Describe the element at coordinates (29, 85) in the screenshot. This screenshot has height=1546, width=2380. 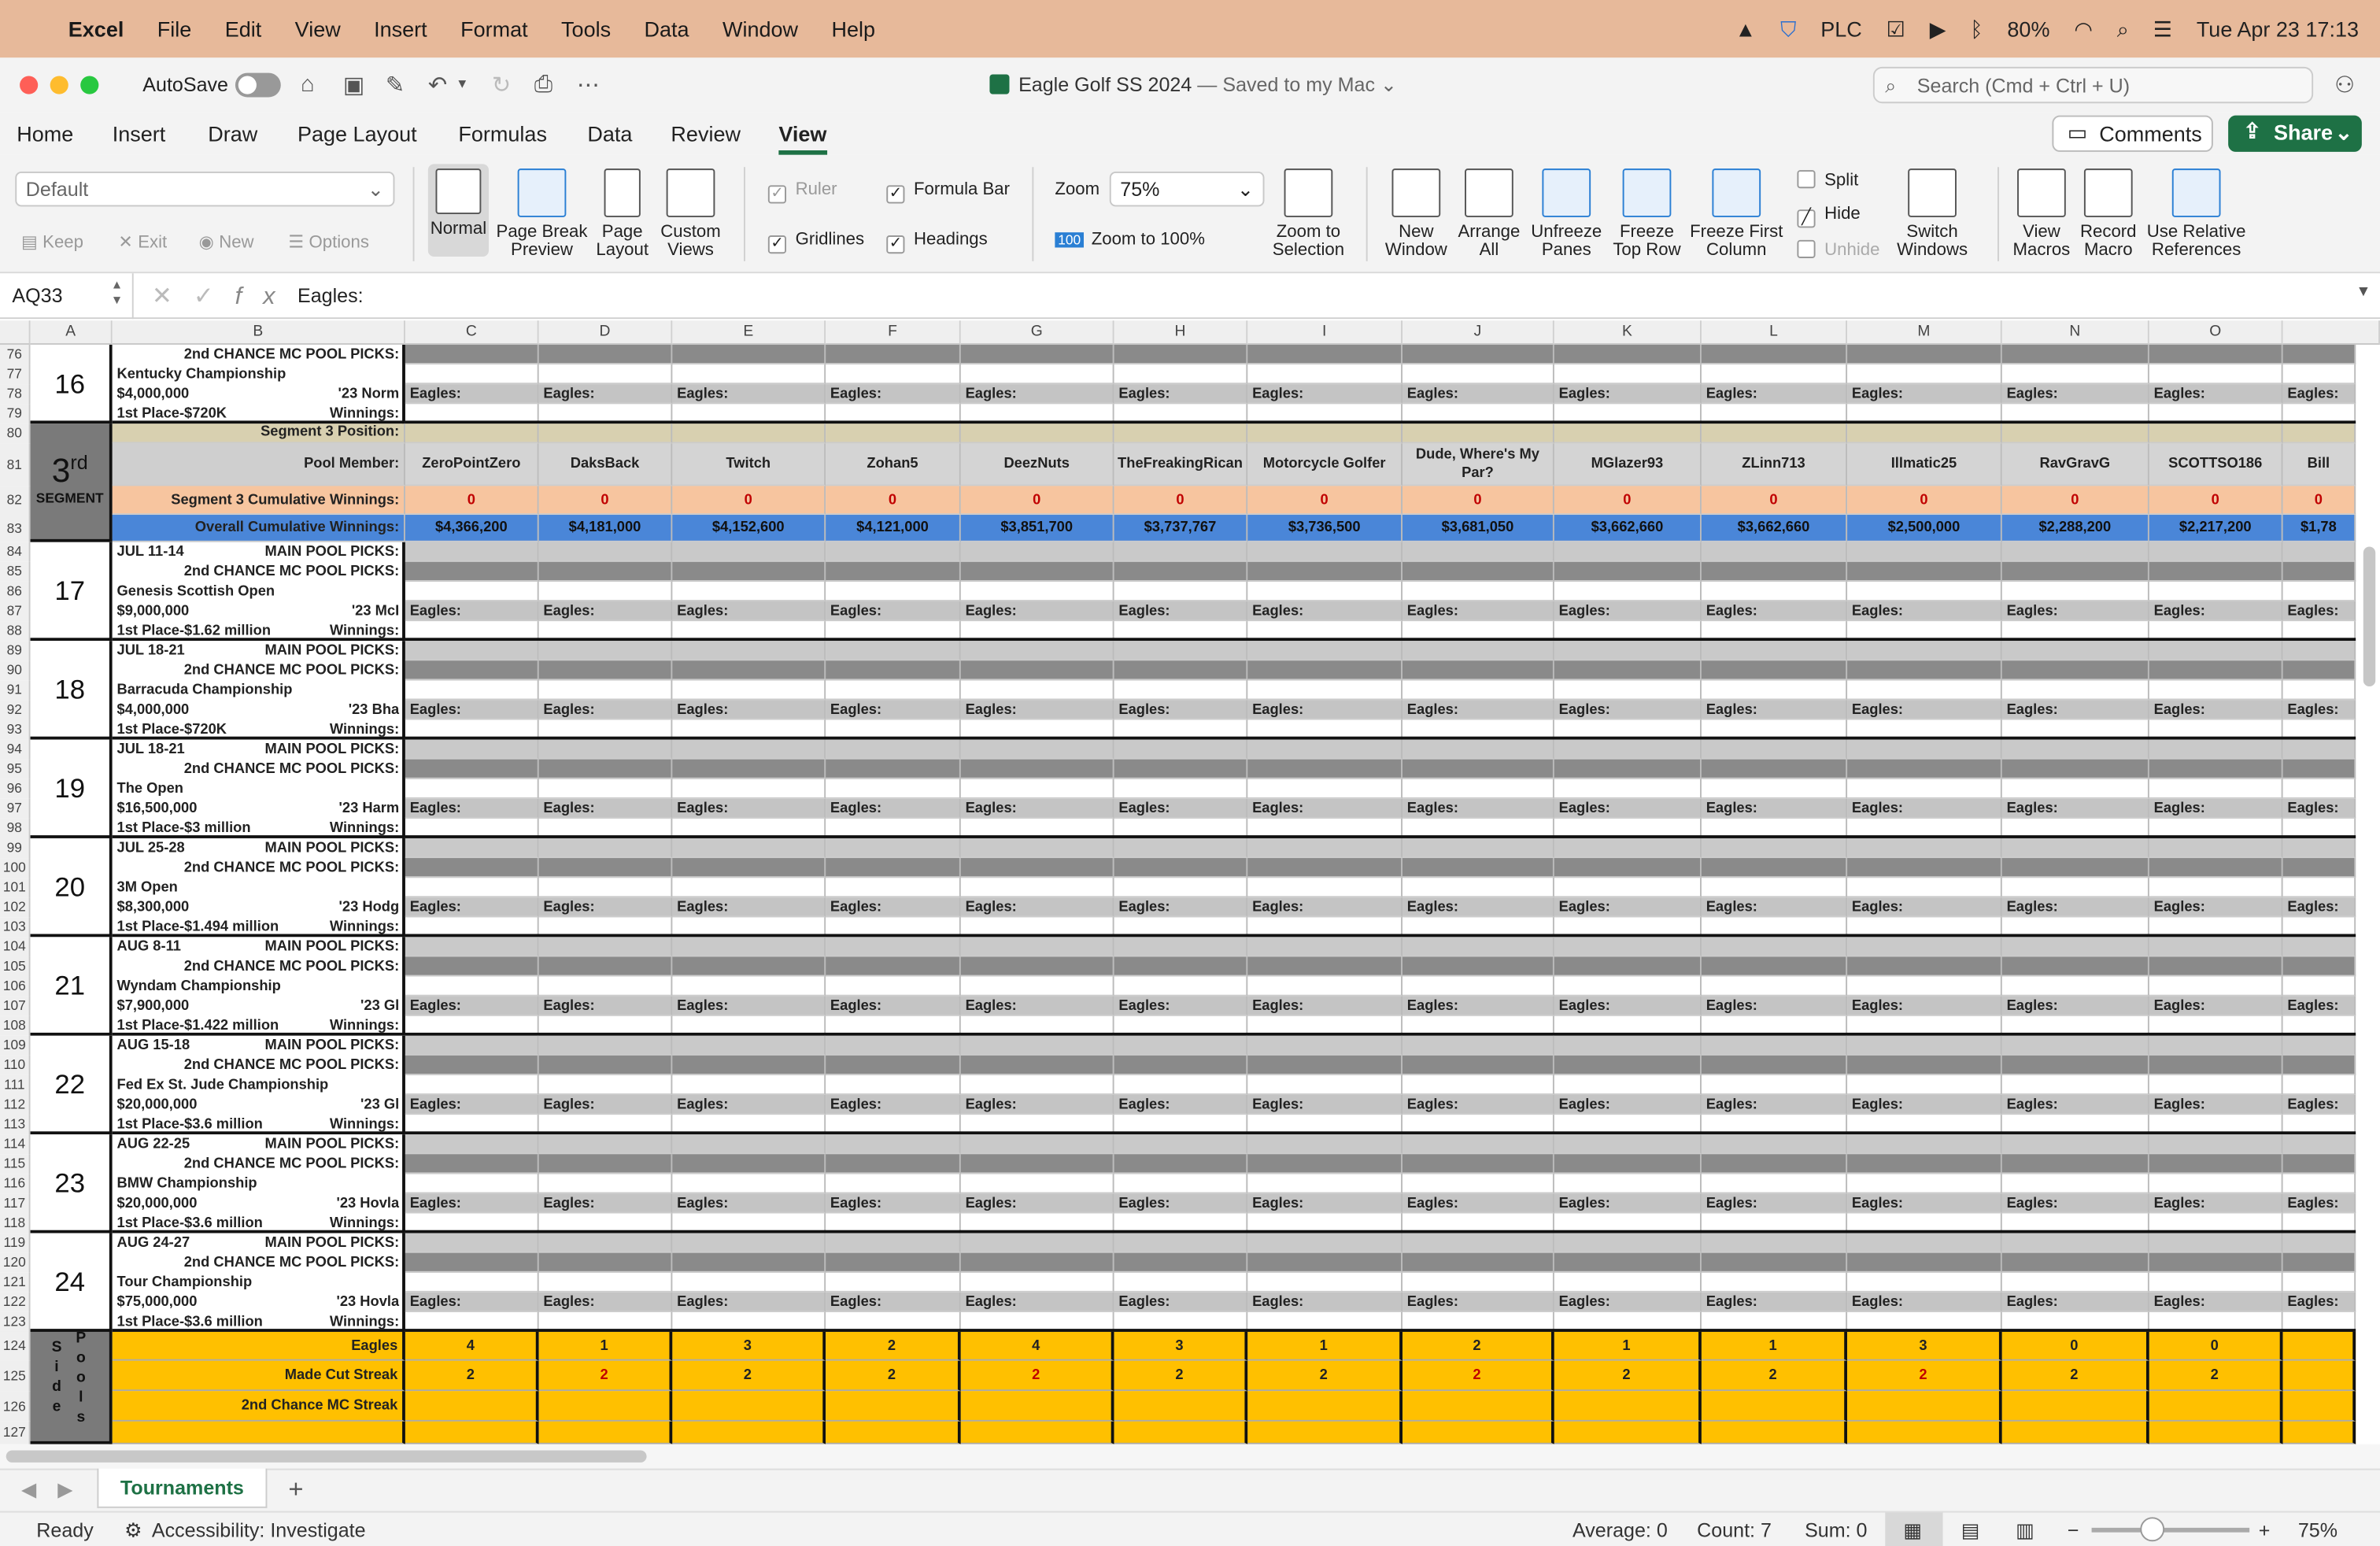
I see `close-window-button` at that location.